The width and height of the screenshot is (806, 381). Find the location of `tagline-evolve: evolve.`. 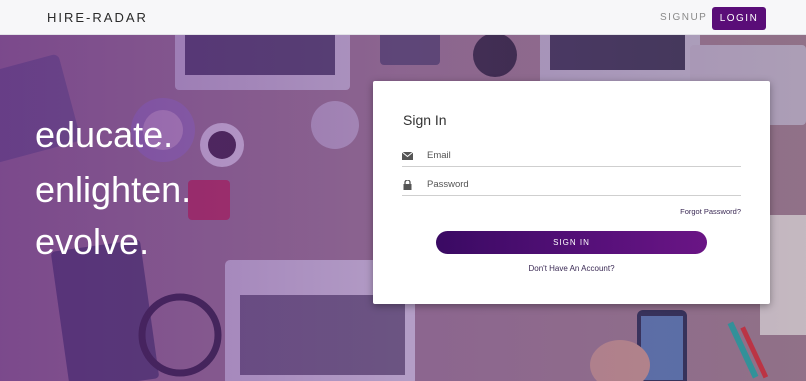

tagline-evolve: evolve. is located at coordinates (92, 241).